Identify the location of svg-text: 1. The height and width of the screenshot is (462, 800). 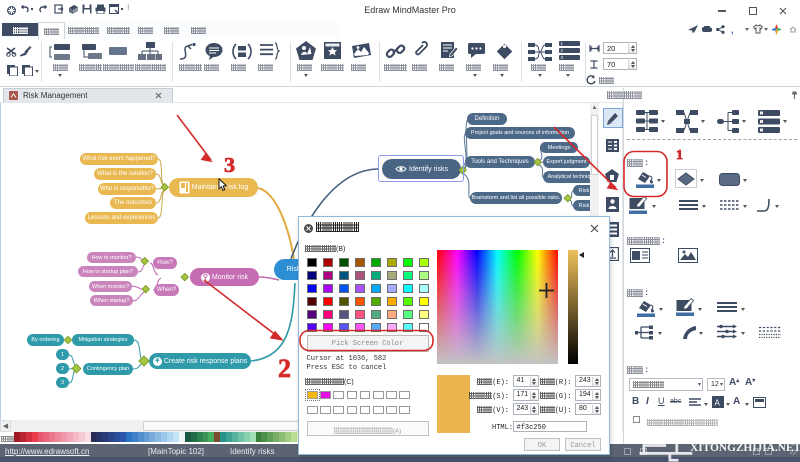
(679, 155).